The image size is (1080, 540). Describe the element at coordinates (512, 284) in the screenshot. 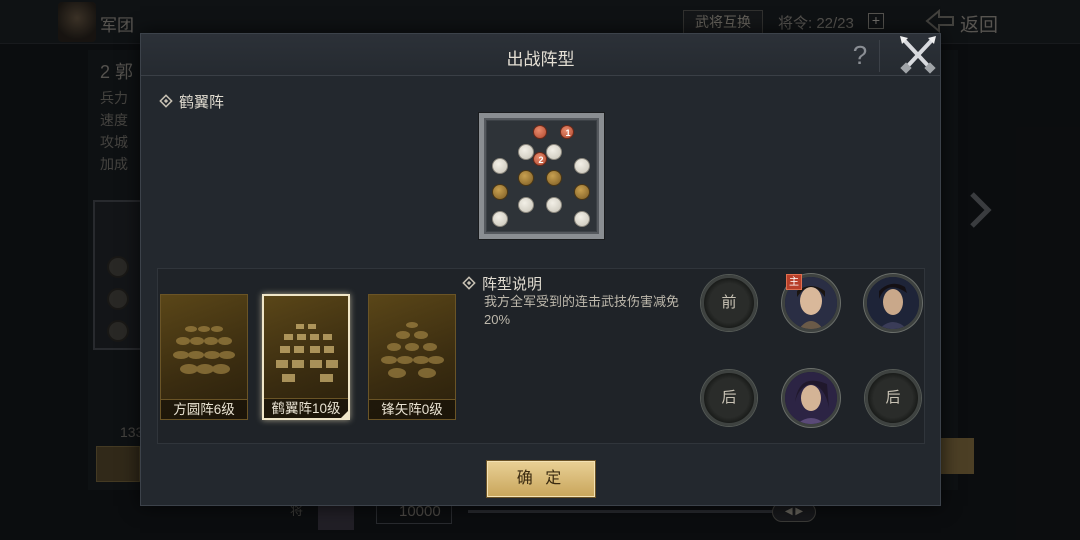

I see `description-title: 阵型说明` at that location.